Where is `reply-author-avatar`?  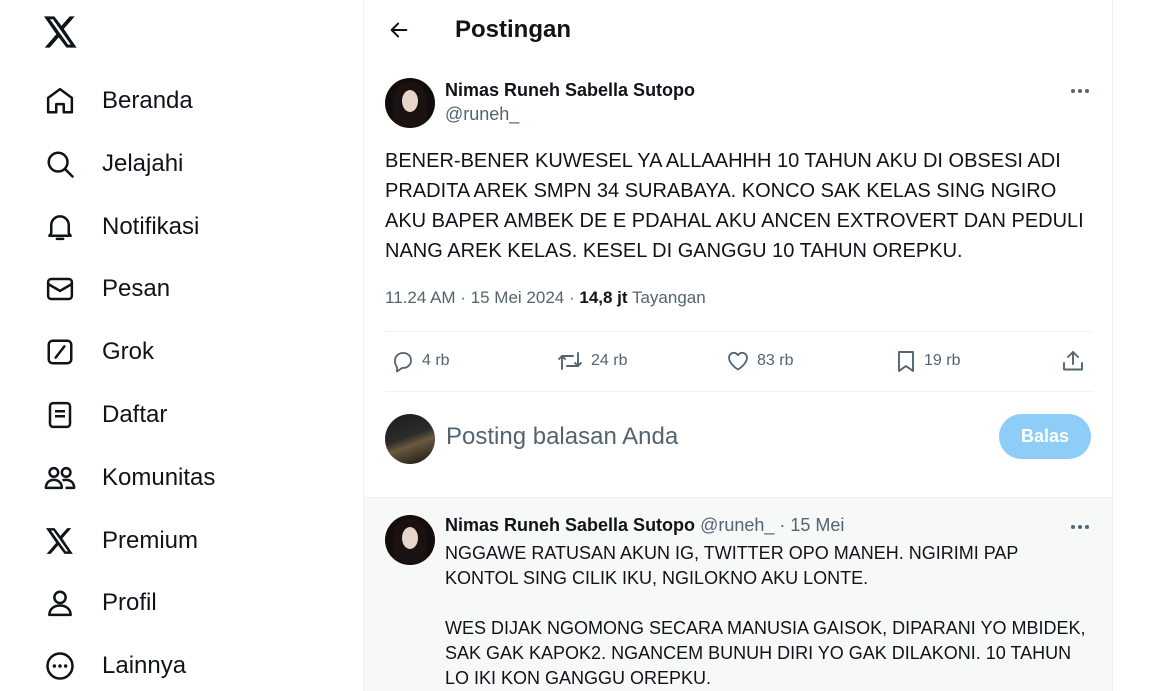
reply-author-avatar is located at coordinates (410, 540).